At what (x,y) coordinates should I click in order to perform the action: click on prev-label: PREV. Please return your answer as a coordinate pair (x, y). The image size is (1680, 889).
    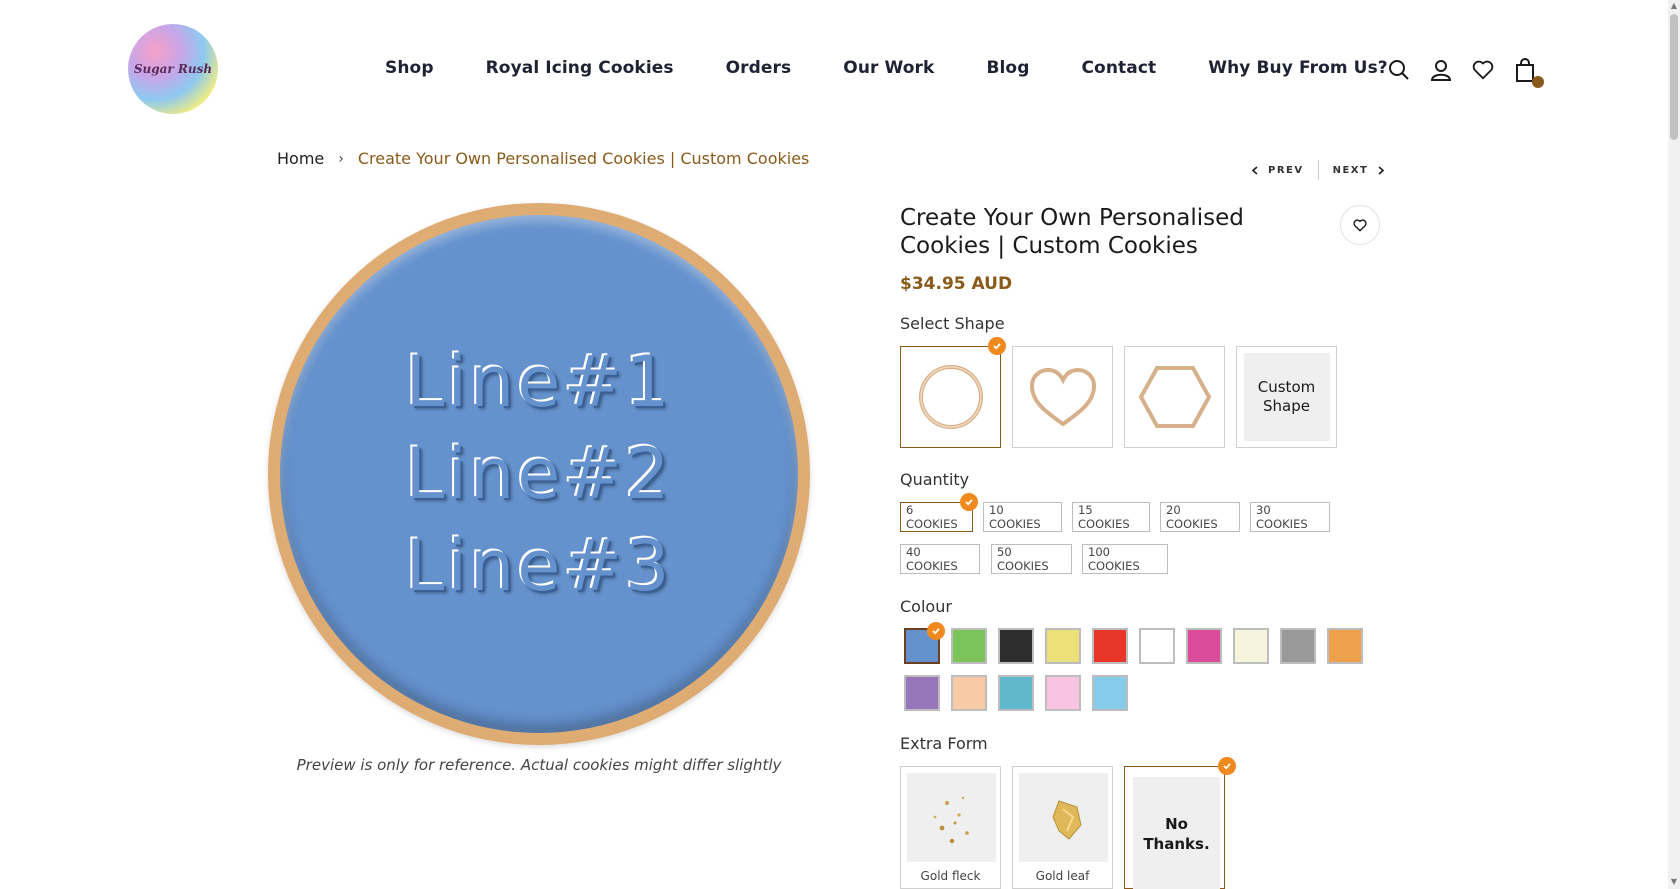
    Looking at the image, I should click on (1286, 170).